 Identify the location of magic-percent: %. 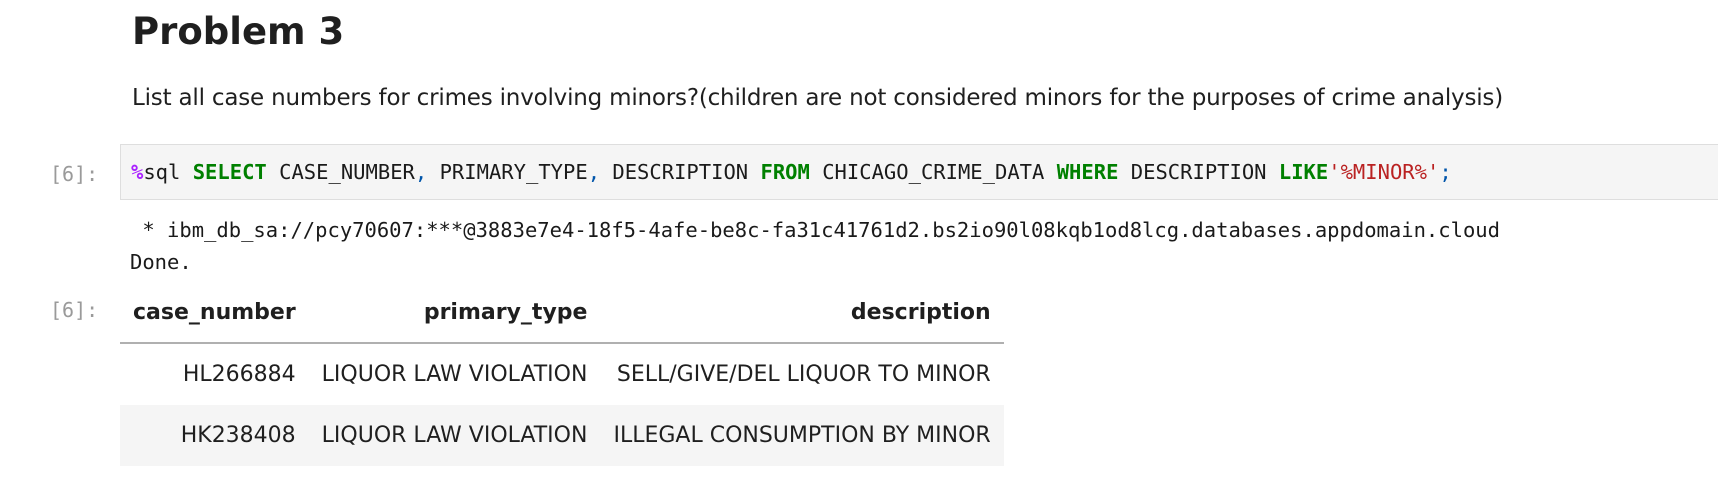
(137, 172).